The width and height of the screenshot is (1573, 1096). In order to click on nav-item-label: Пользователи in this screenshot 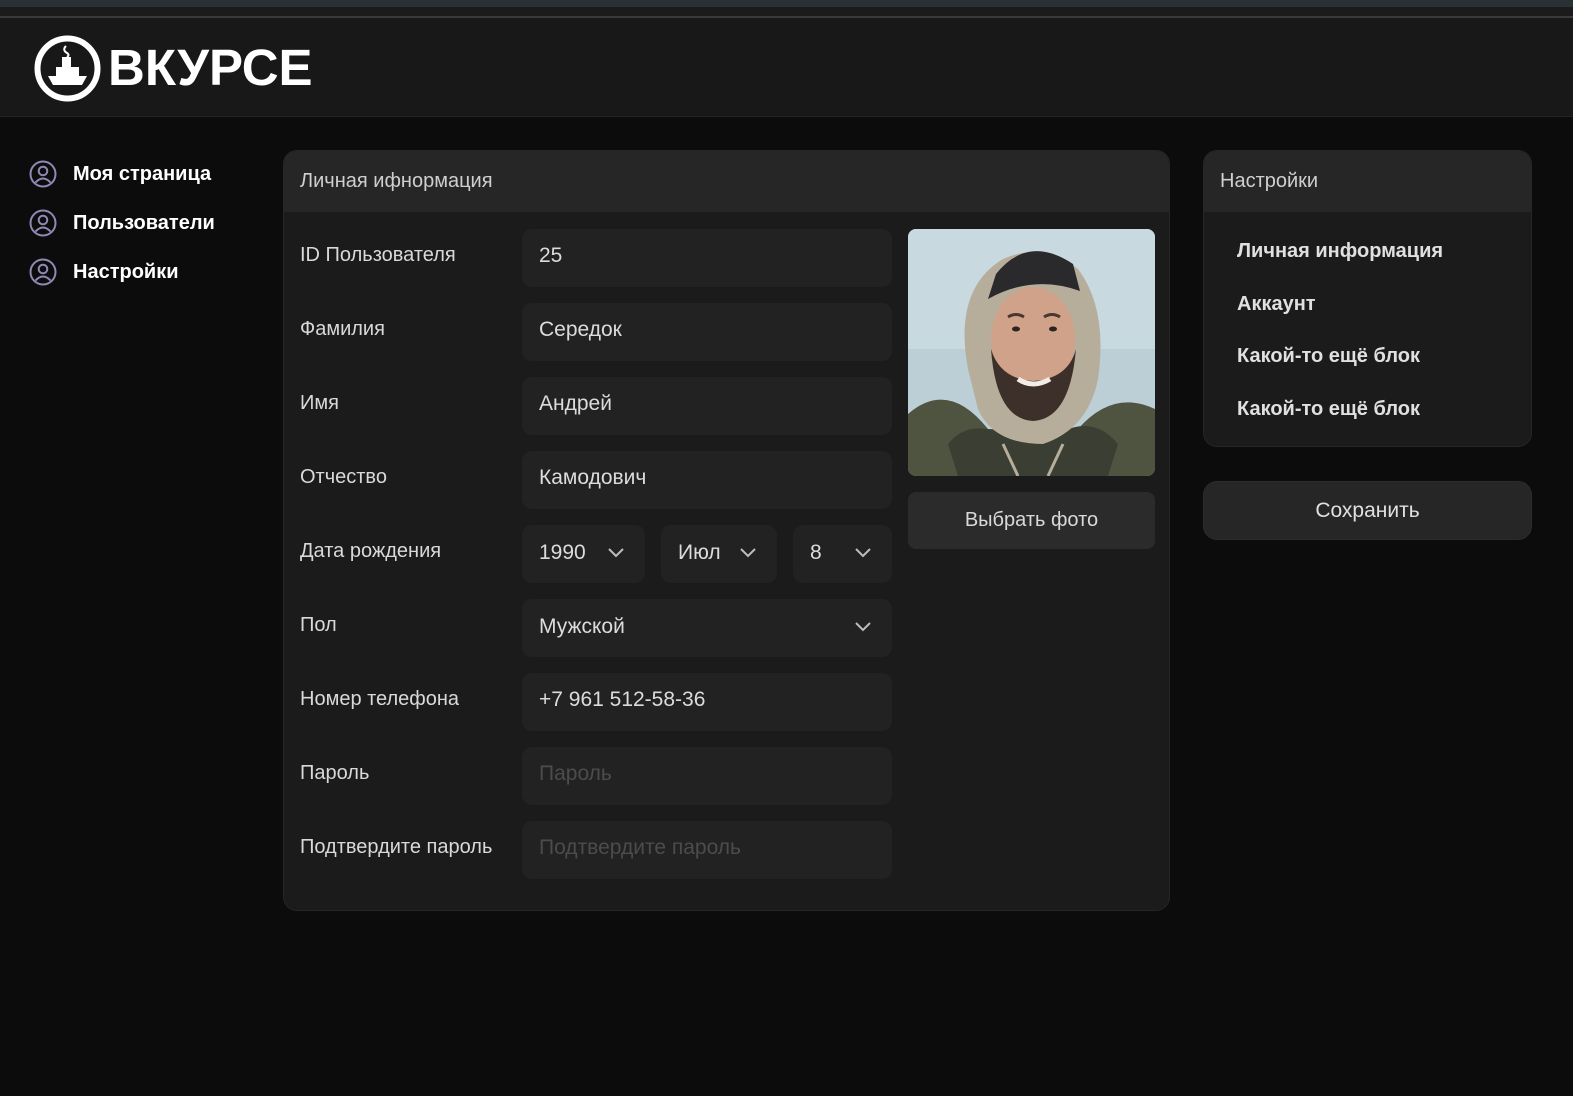, I will do `click(144, 222)`.